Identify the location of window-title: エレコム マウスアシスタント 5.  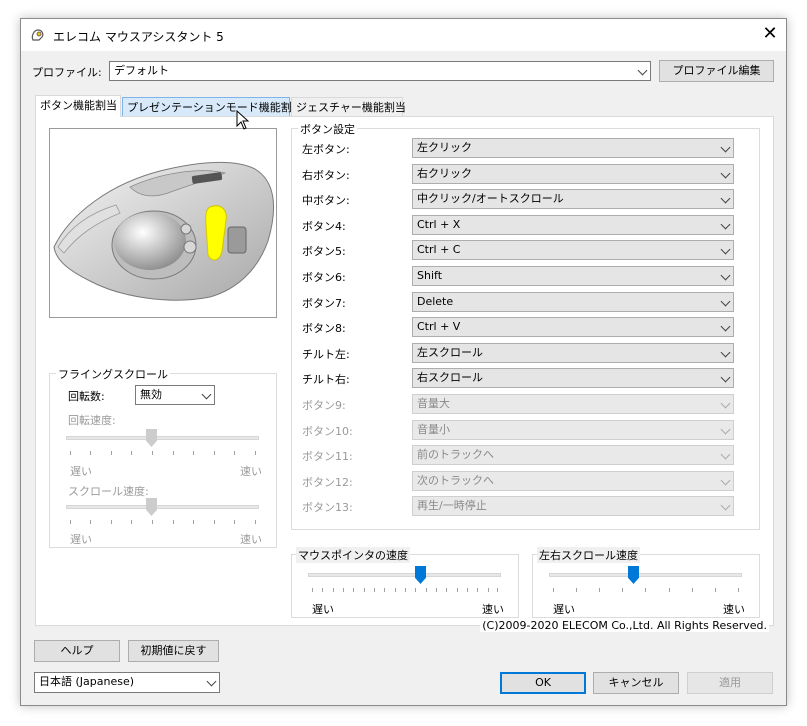
(138, 37).